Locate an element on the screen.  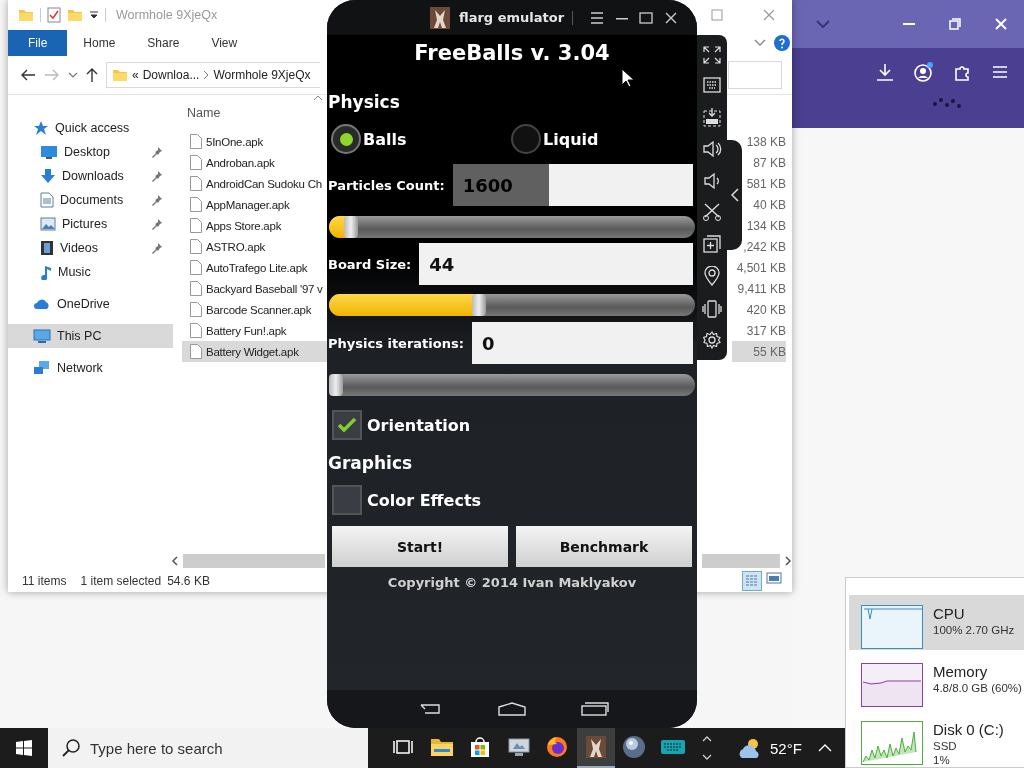
resource-item: Memory 4.8/8.0 GB (60%) is located at coordinates (936, 680).